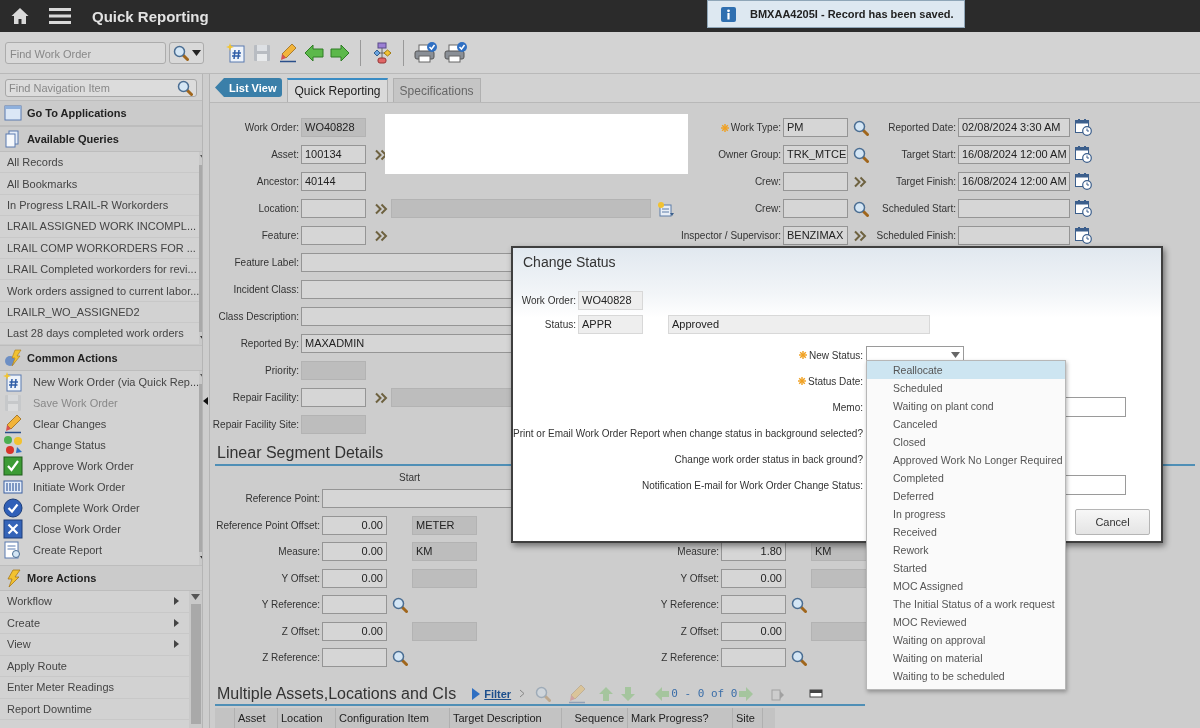 This screenshot has width=1200, height=728. Describe the element at coordinates (340, 52) in the screenshot. I see `next-arrow-icon` at that location.